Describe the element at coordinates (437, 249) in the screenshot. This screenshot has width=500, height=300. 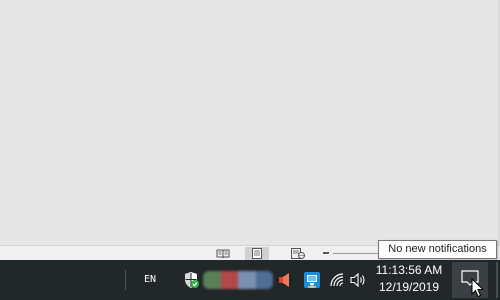
I see `notification-tooltip: No new notifications` at that location.